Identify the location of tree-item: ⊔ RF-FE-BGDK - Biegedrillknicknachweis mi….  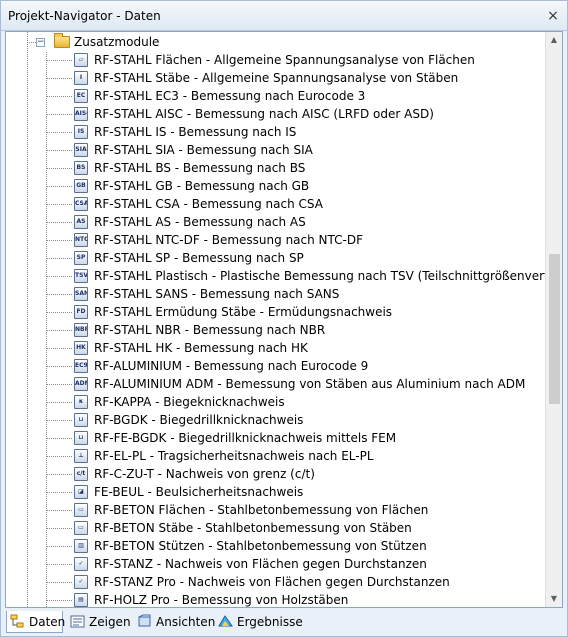
(276, 439).